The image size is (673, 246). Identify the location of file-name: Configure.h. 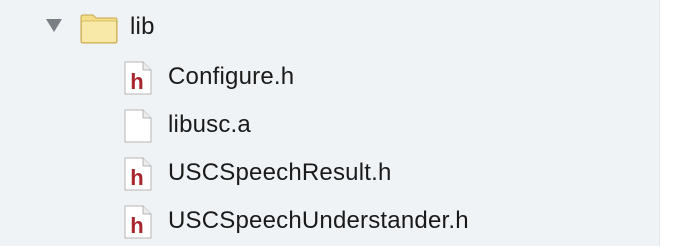
(231, 76).